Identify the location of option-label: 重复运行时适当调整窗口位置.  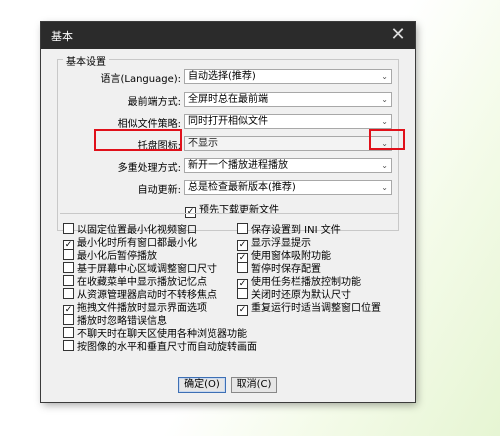
(316, 308).